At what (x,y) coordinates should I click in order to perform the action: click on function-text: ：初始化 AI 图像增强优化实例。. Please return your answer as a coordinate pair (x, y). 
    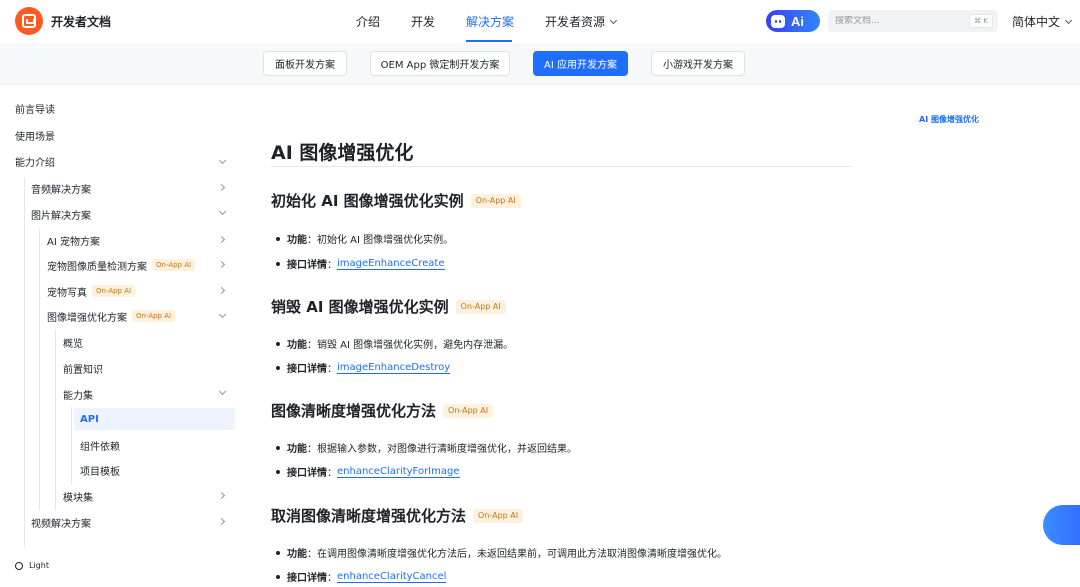
    Looking at the image, I should click on (380, 240).